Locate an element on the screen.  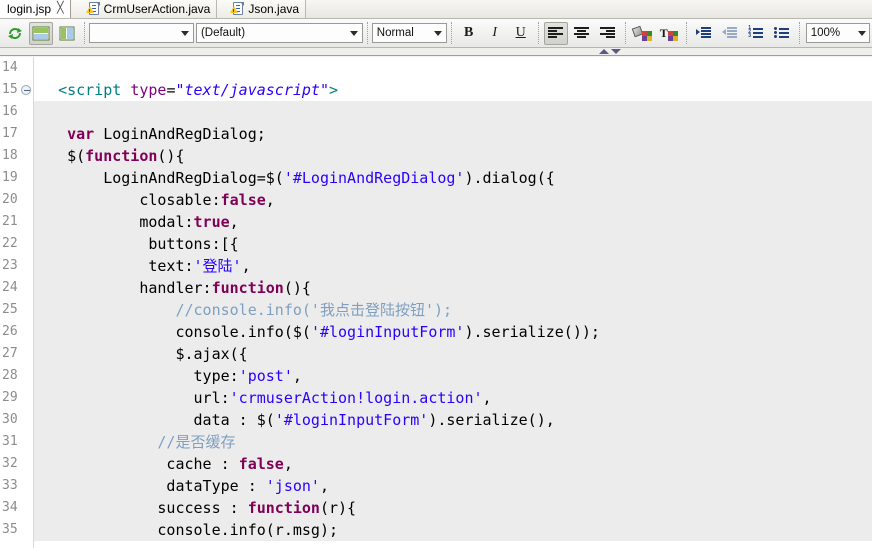
tab-login-jsp: login.jsp ╳ is located at coordinates (35, 9).